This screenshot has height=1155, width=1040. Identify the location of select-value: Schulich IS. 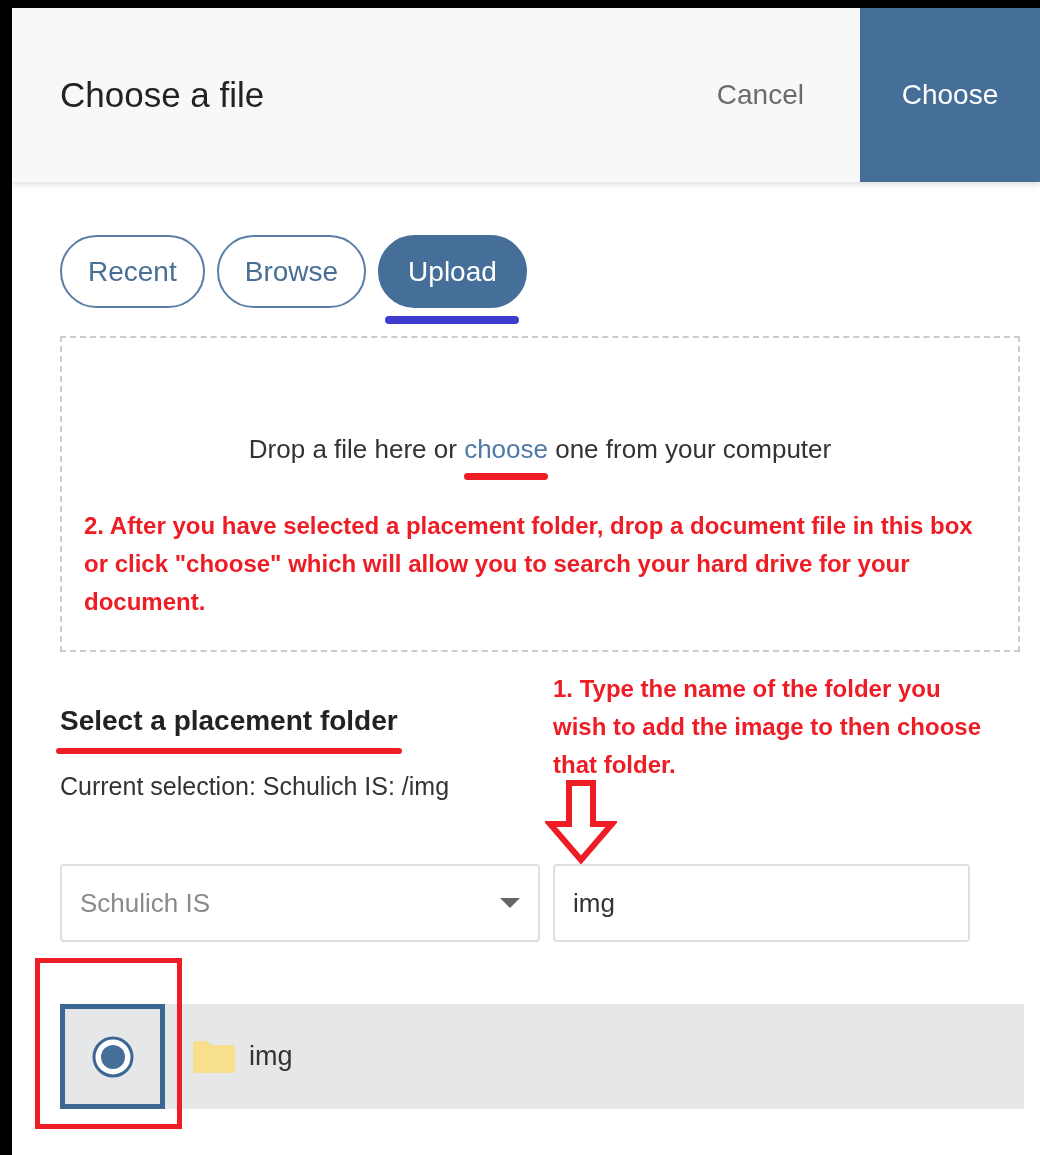
(146, 903).